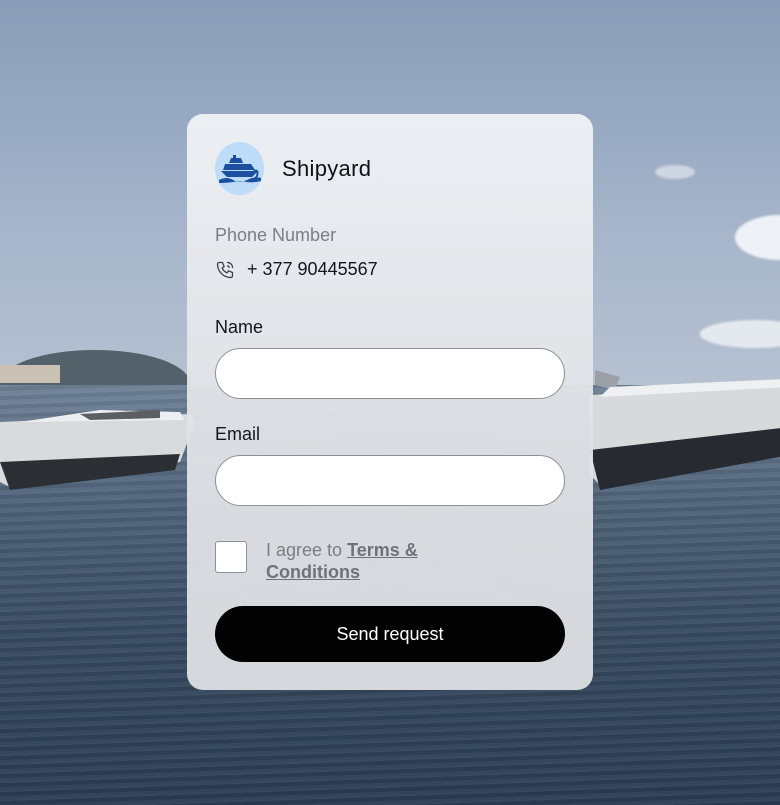 The width and height of the screenshot is (780, 805). I want to click on agree-prefix: I agree to, so click(304, 550).